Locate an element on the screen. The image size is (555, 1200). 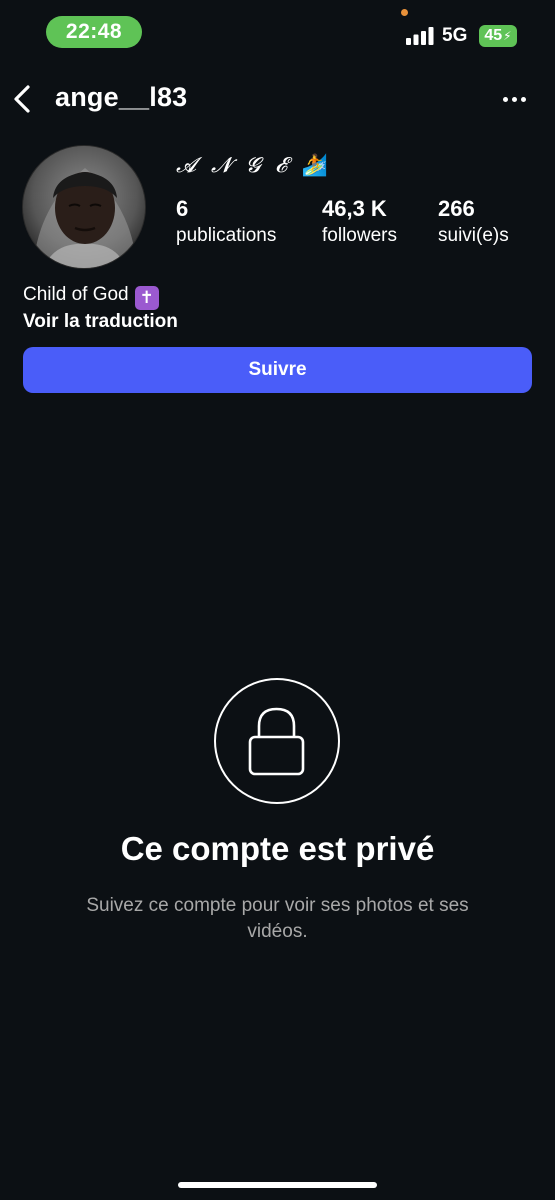
followers-count: 46,3 K is located at coordinates (354, 208).